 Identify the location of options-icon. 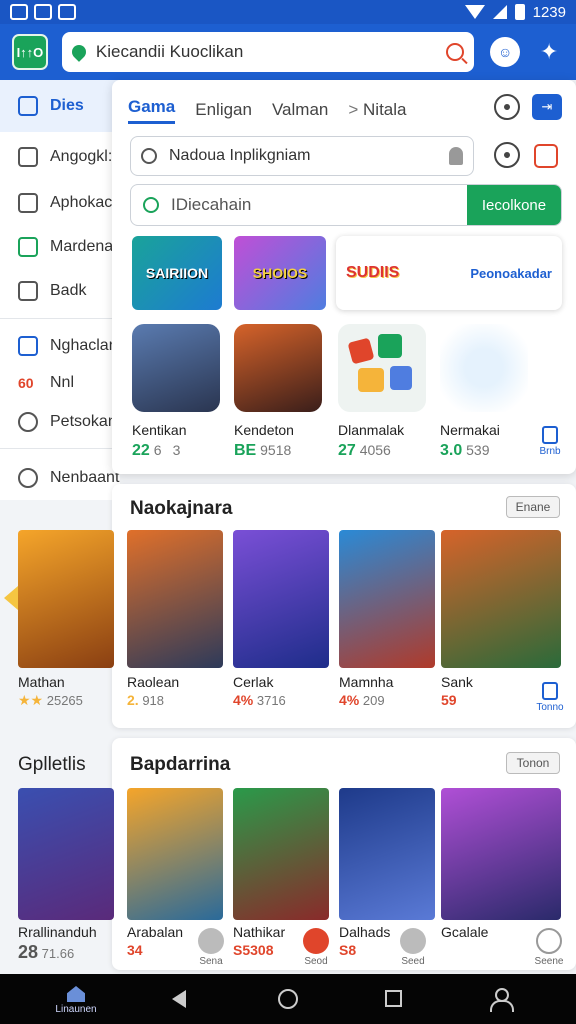
(507, 107).